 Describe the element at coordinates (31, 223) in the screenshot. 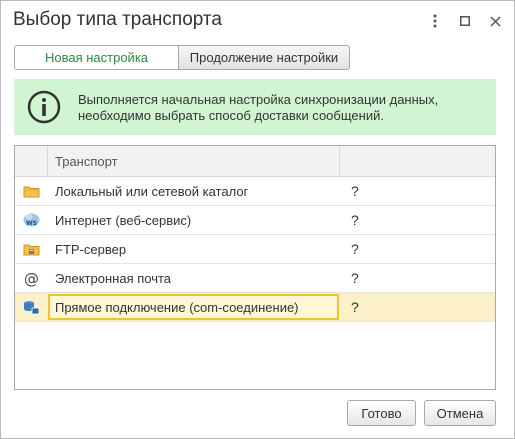

I see `svg-text: WS` at that location.